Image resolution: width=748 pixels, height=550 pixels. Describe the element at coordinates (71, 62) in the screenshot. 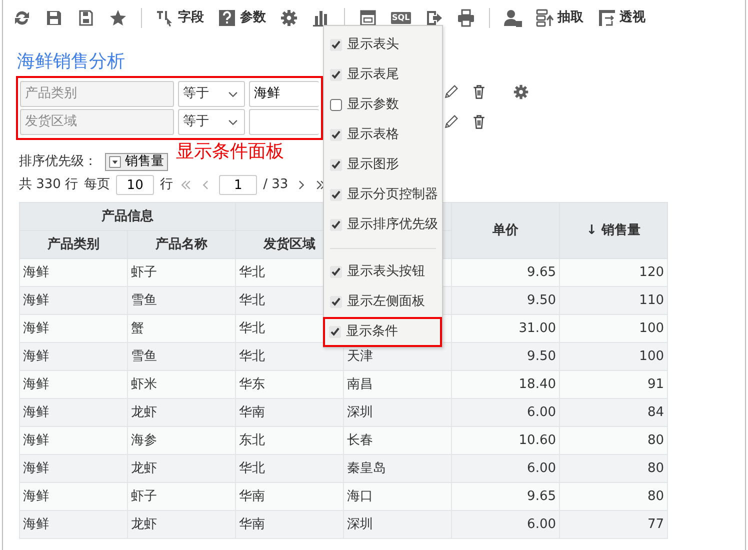

I see `report-title: 海鲜销售分析` at that location.